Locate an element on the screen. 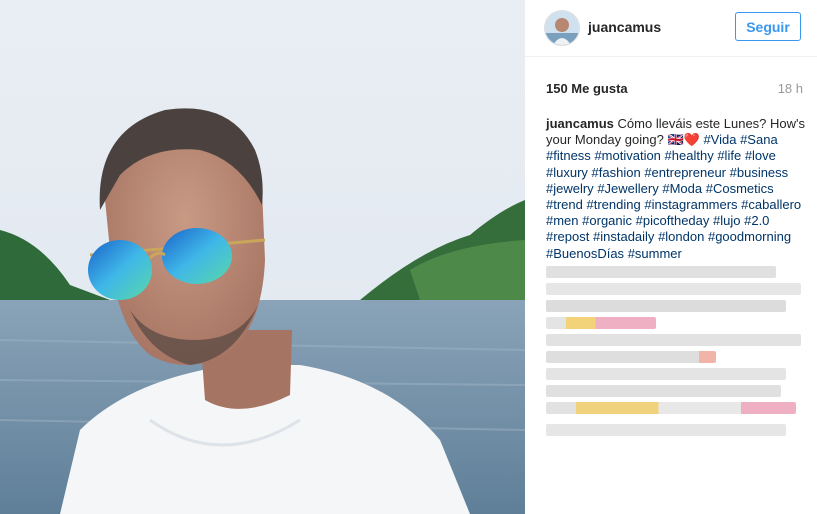  hashtag-link: #Sana is located at coordinates (759, 139).